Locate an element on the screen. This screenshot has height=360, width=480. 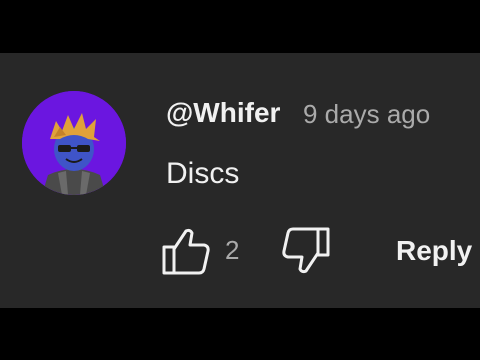
thumbs-down-icon is located at coordinates (306, 250).